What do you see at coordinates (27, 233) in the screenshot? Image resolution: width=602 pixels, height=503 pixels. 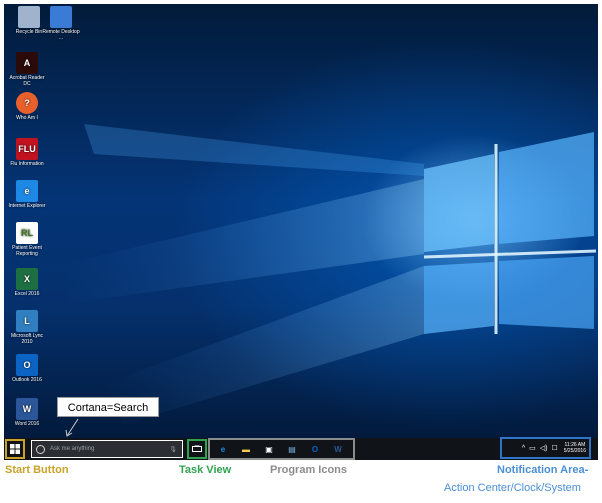 I see `patient-event-reporting-icon: RL` at bounding box center [27, 233].